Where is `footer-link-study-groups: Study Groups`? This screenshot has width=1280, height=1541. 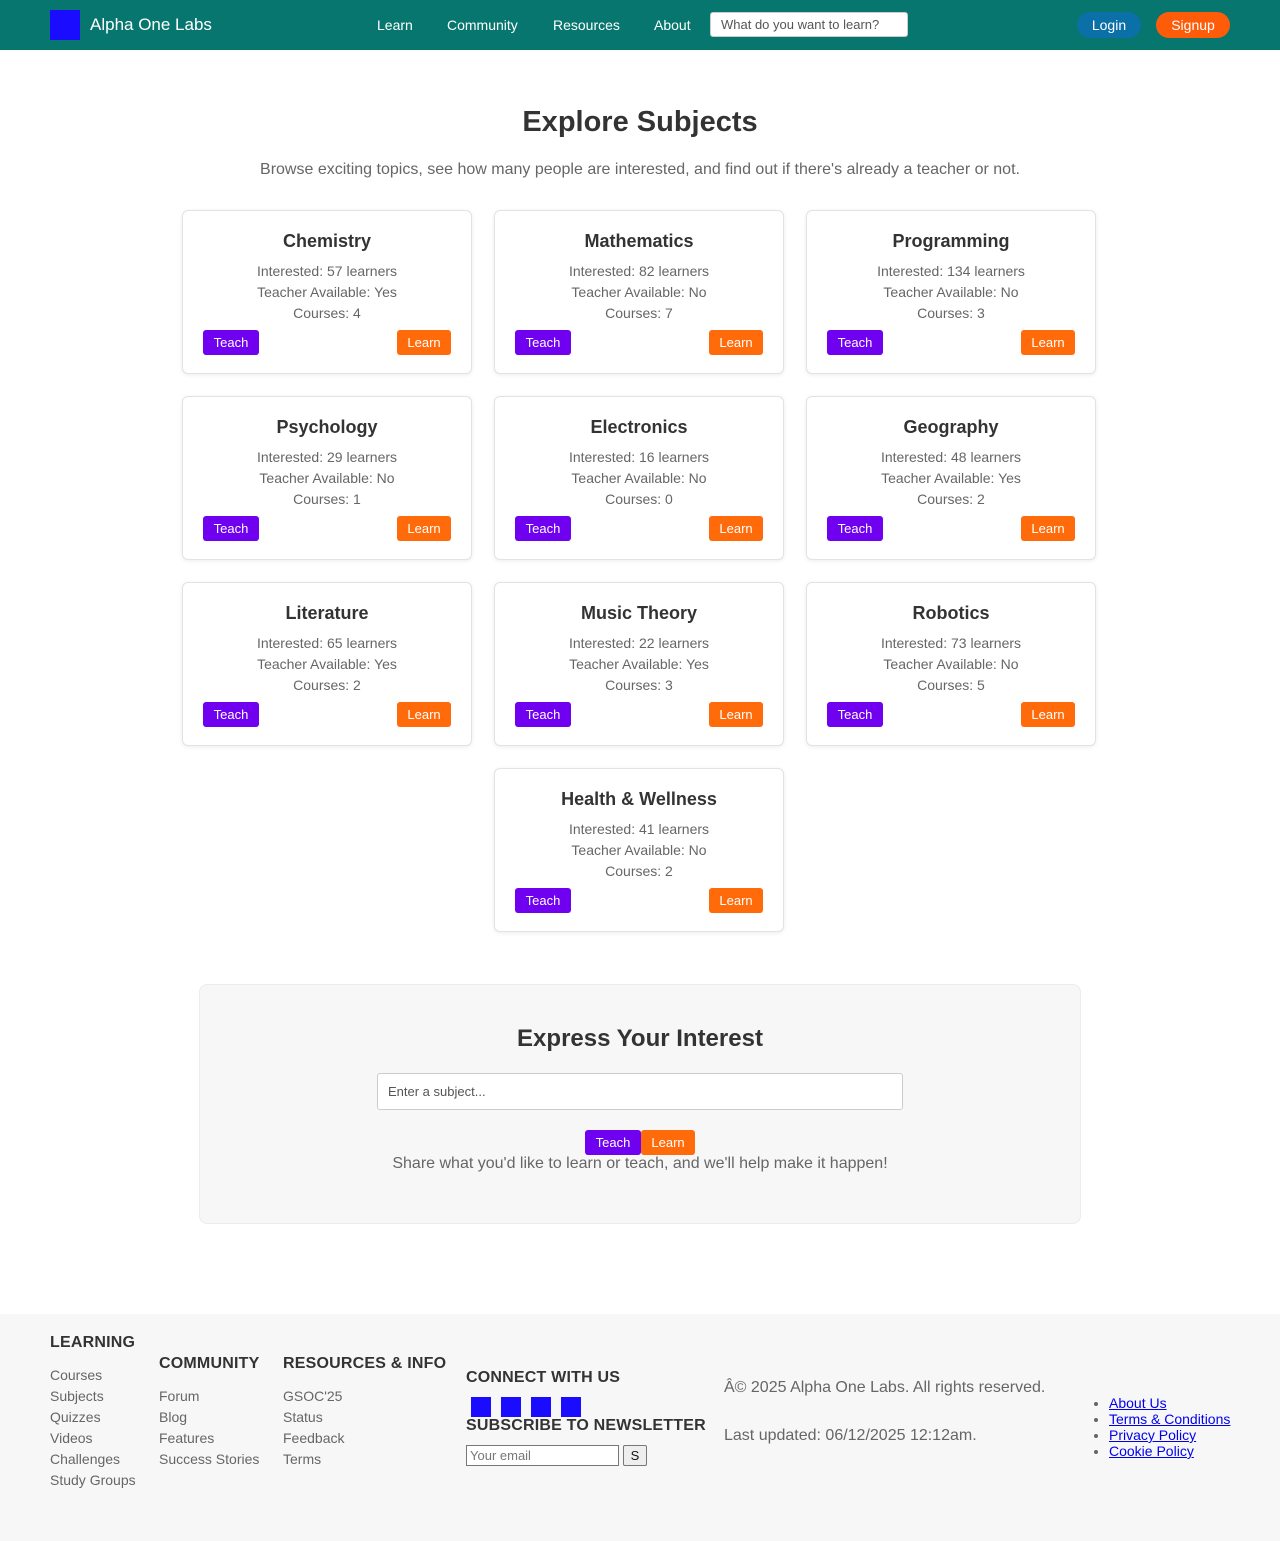 footer-link-study-groups: Study Groups is located at coordinates (93, 1480).